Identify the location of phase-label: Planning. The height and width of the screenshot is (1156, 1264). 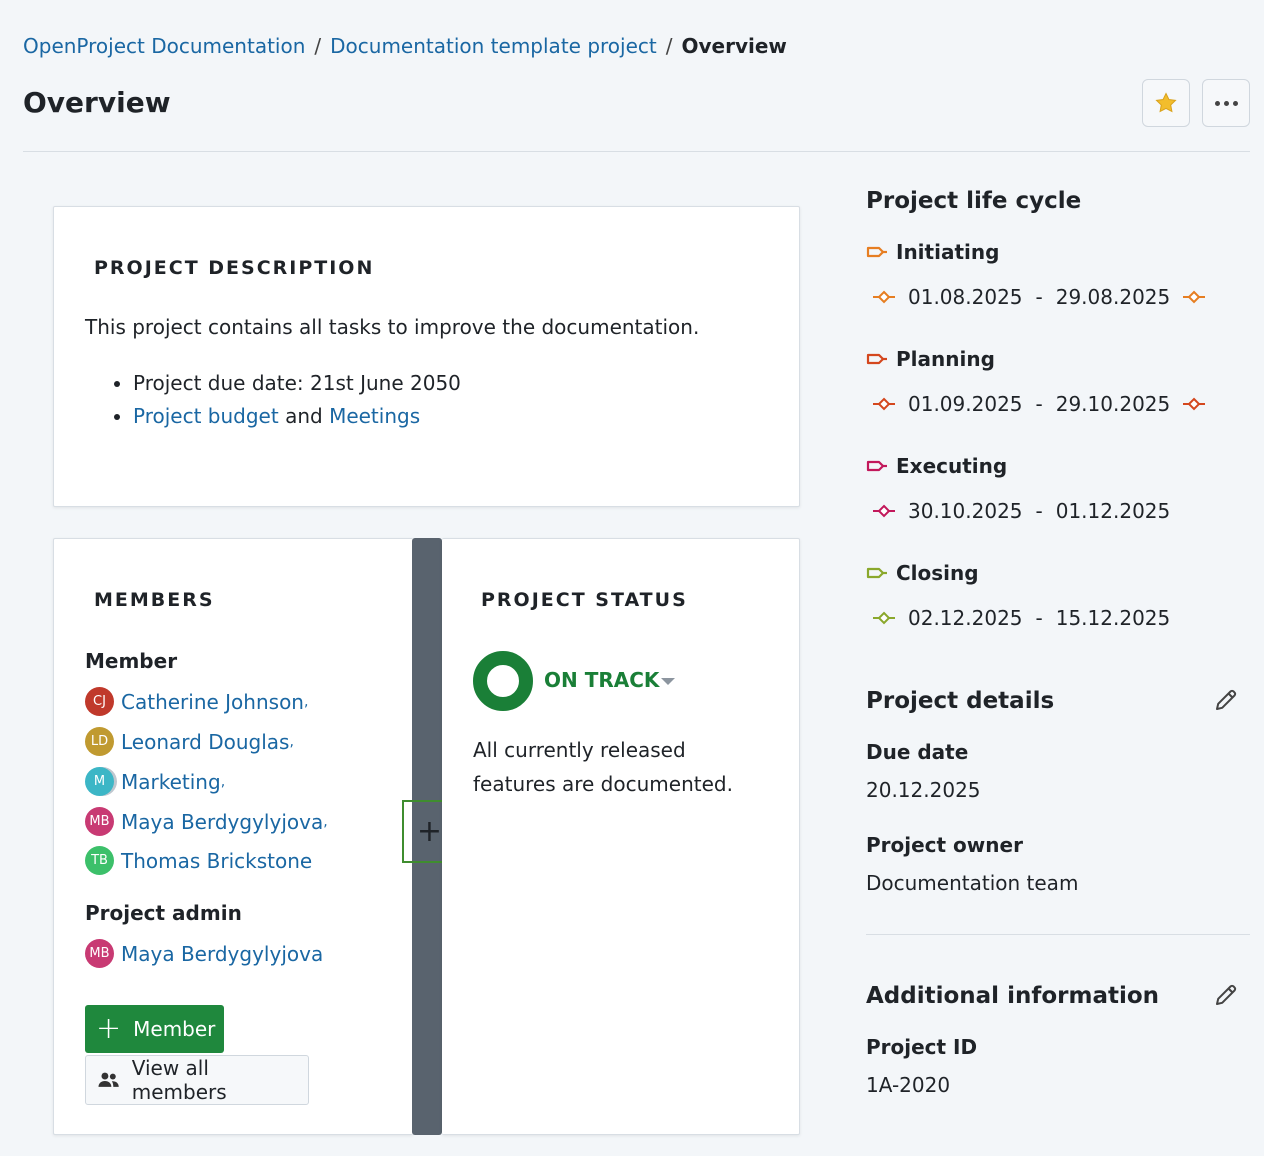
(945, 359).